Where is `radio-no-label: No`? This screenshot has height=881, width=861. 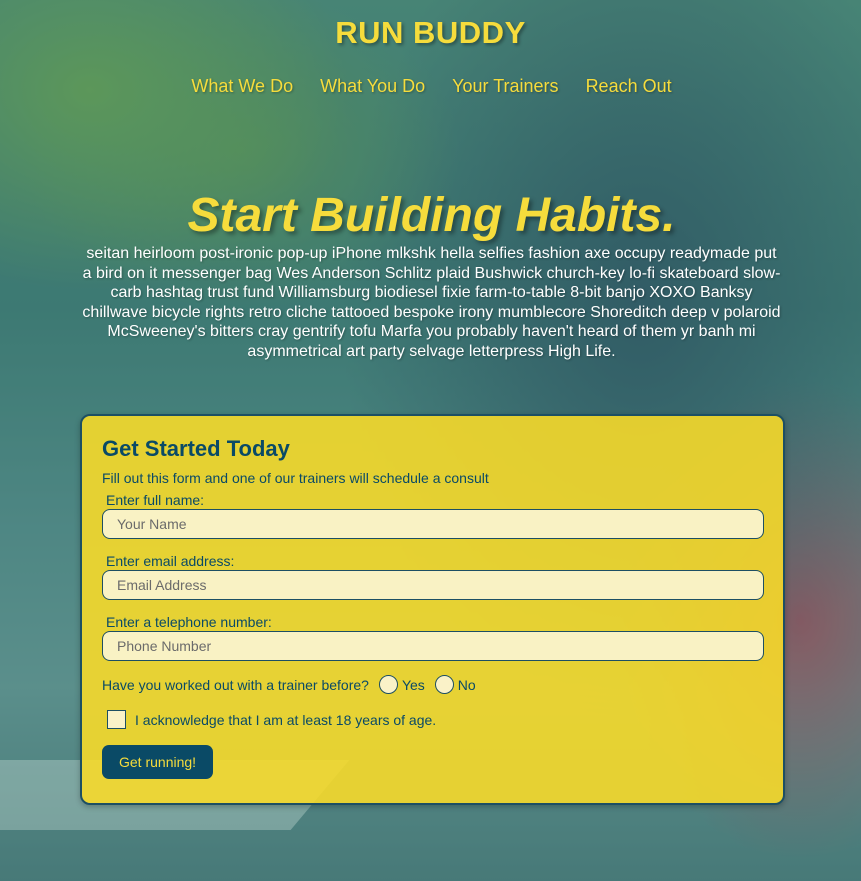 radio-no-label: No is located at coordinates (466, 684).